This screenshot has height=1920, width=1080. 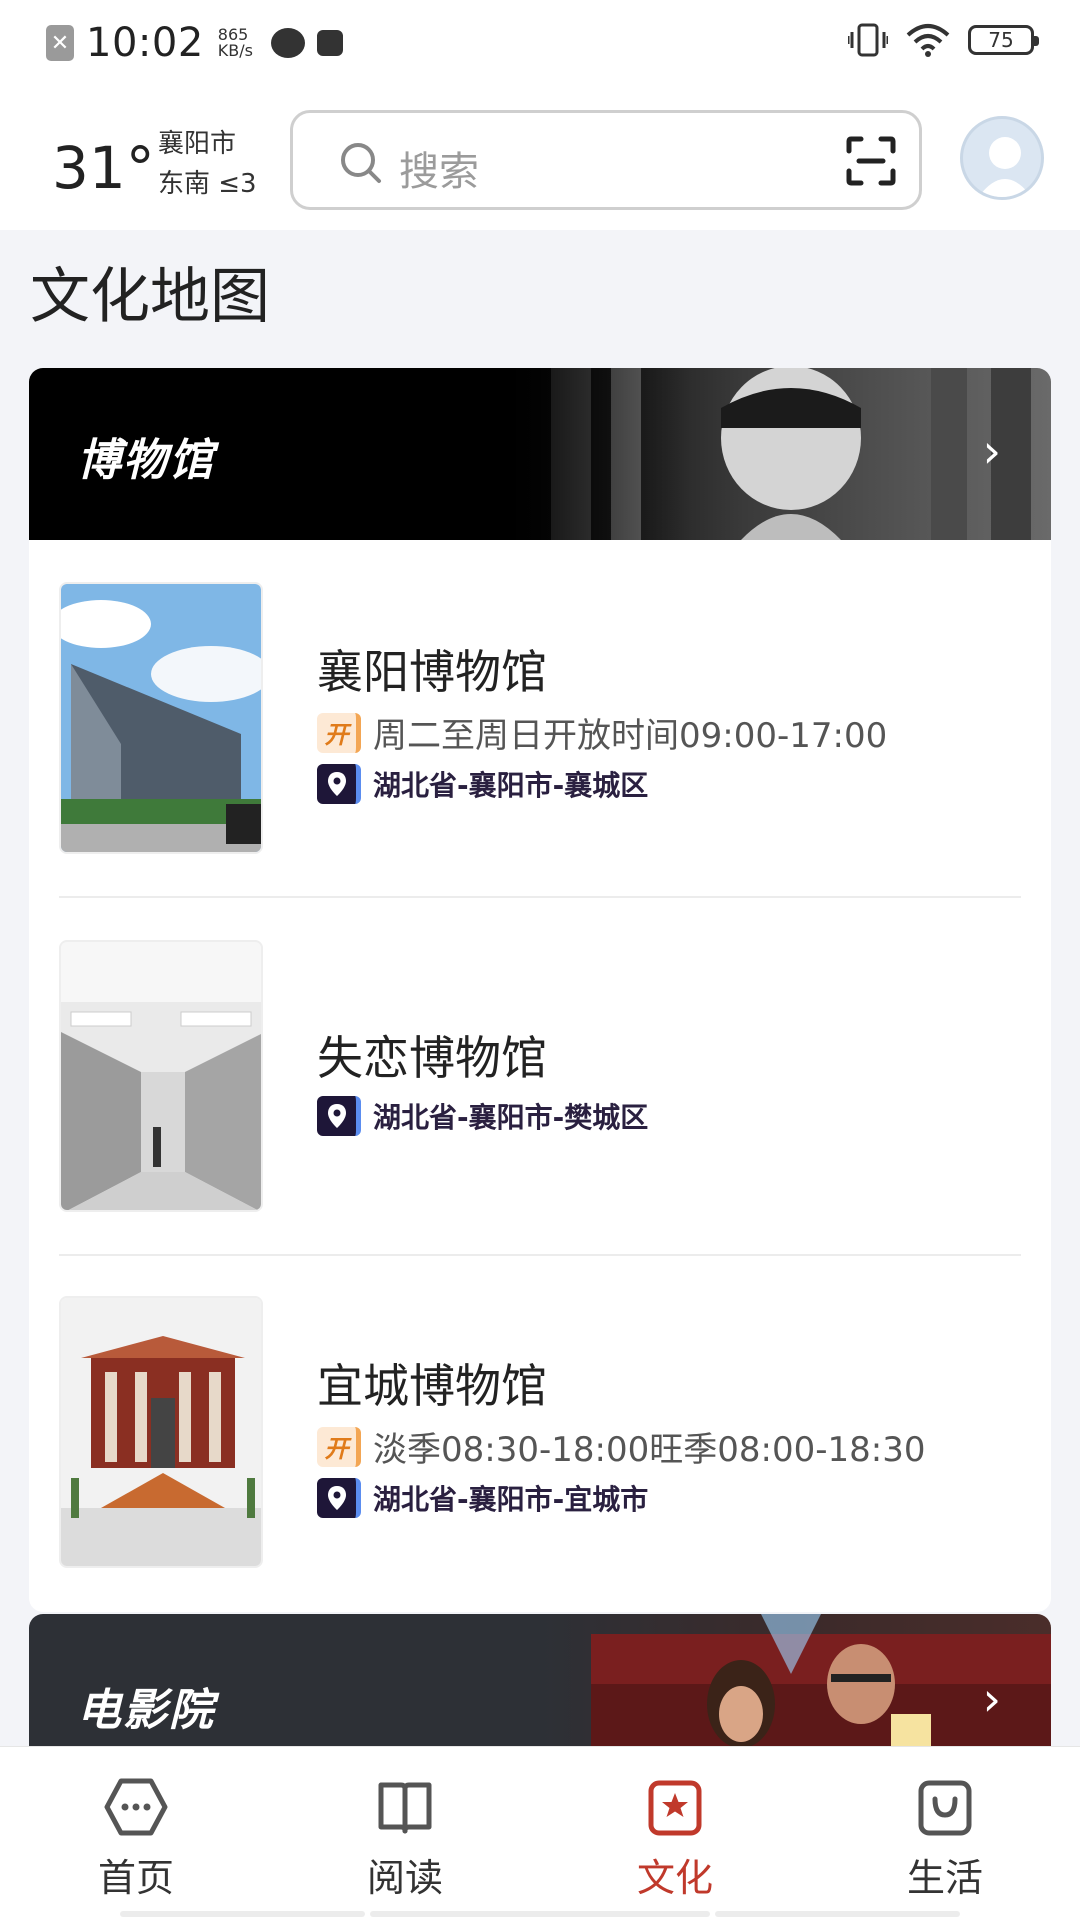 What do you see at coordinates (868, 40) in the screenshot?
I see `vibrate-icon` at bounding box center [868, 40].